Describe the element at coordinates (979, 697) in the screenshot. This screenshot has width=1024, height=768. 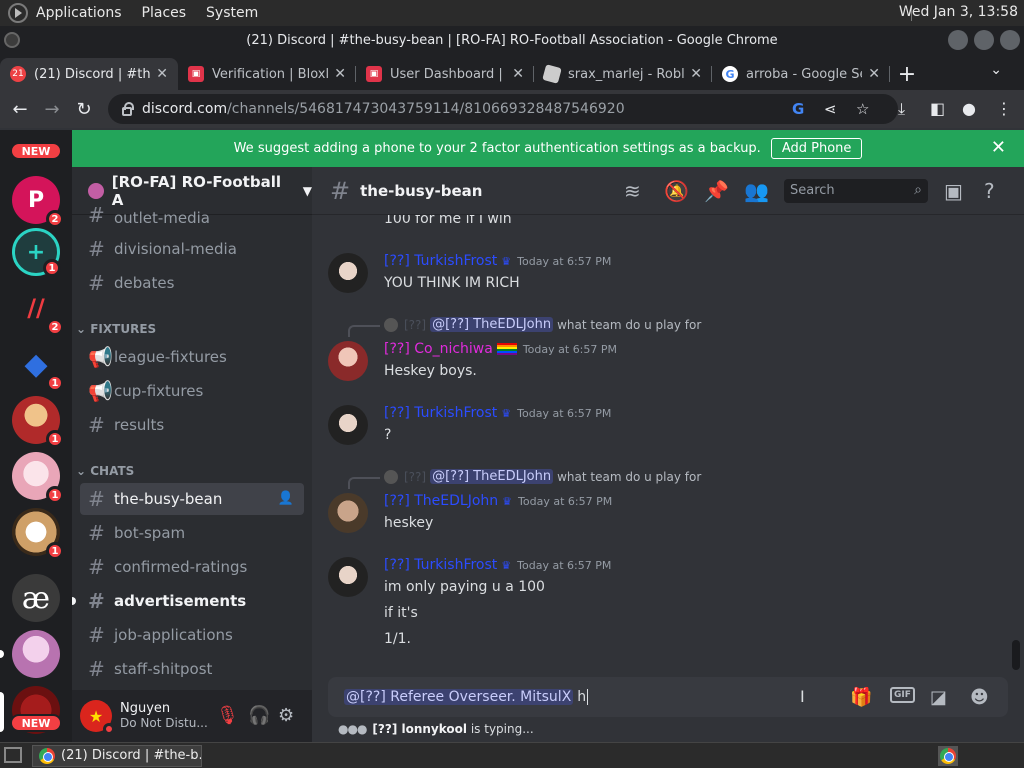
I see `emoji-icon: ☻` at that location.